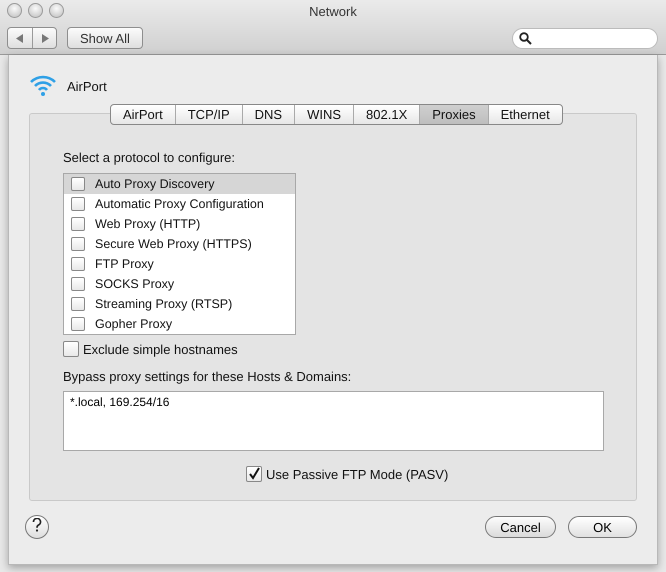 The height and width of the screenshot is (572, 666). Describe the element at coordinates (43, 86) in the screenshot. I see `wifi-icon` at that location.